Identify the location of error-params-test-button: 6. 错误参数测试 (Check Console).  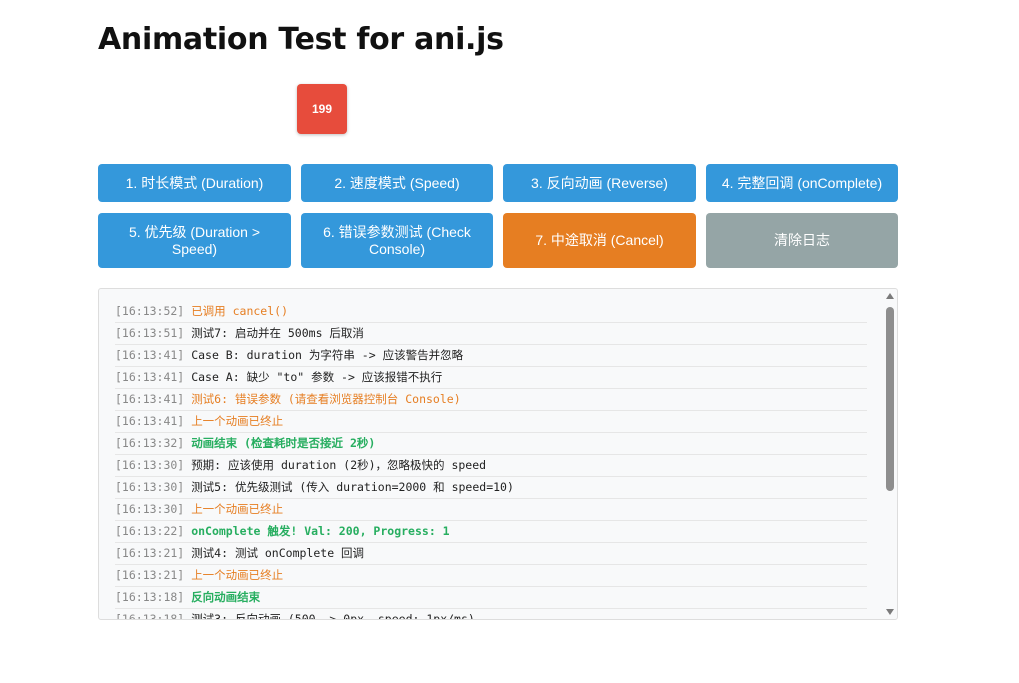
(397, 240).